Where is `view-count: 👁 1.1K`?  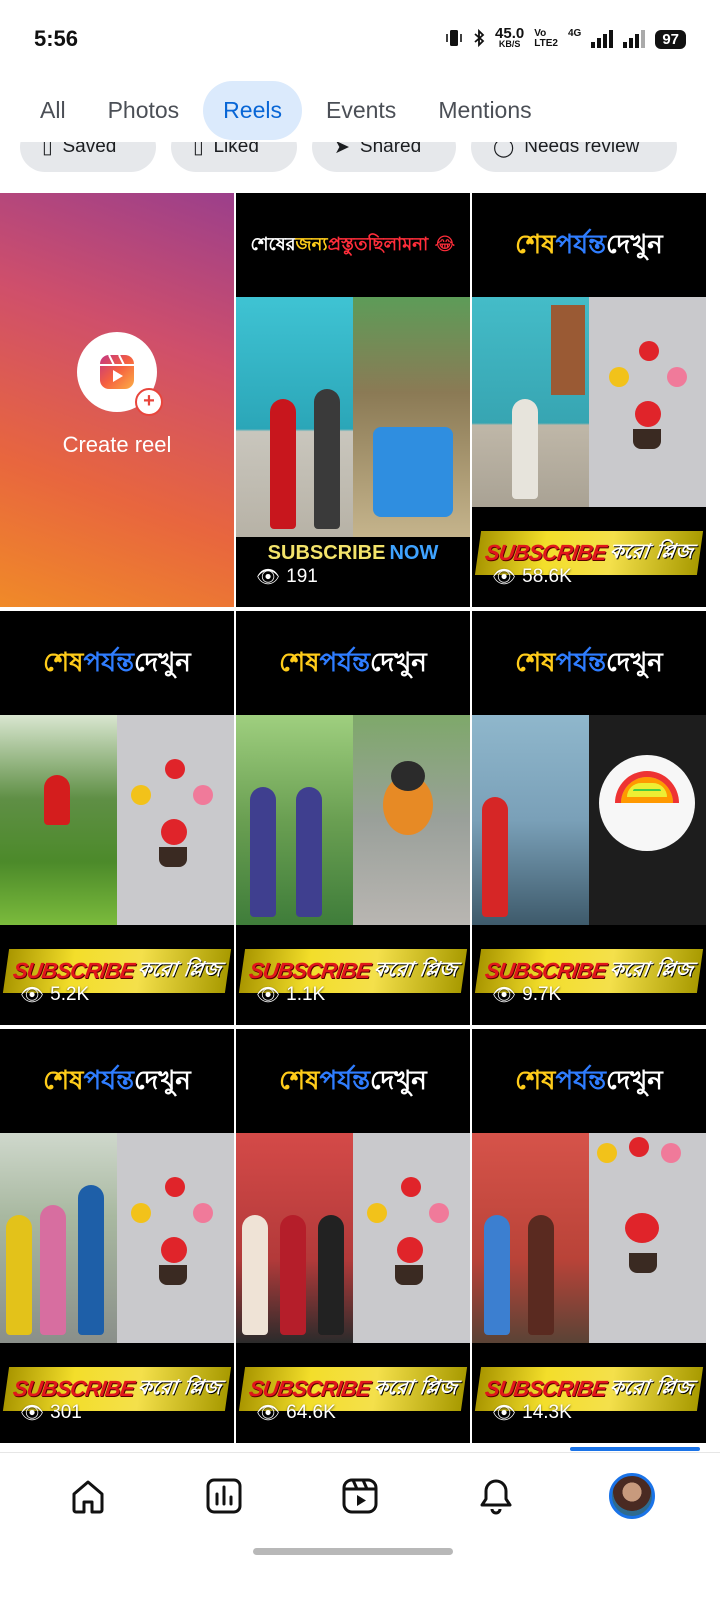
view-count: 👁 1.1K is located at coordinates (291, 995).